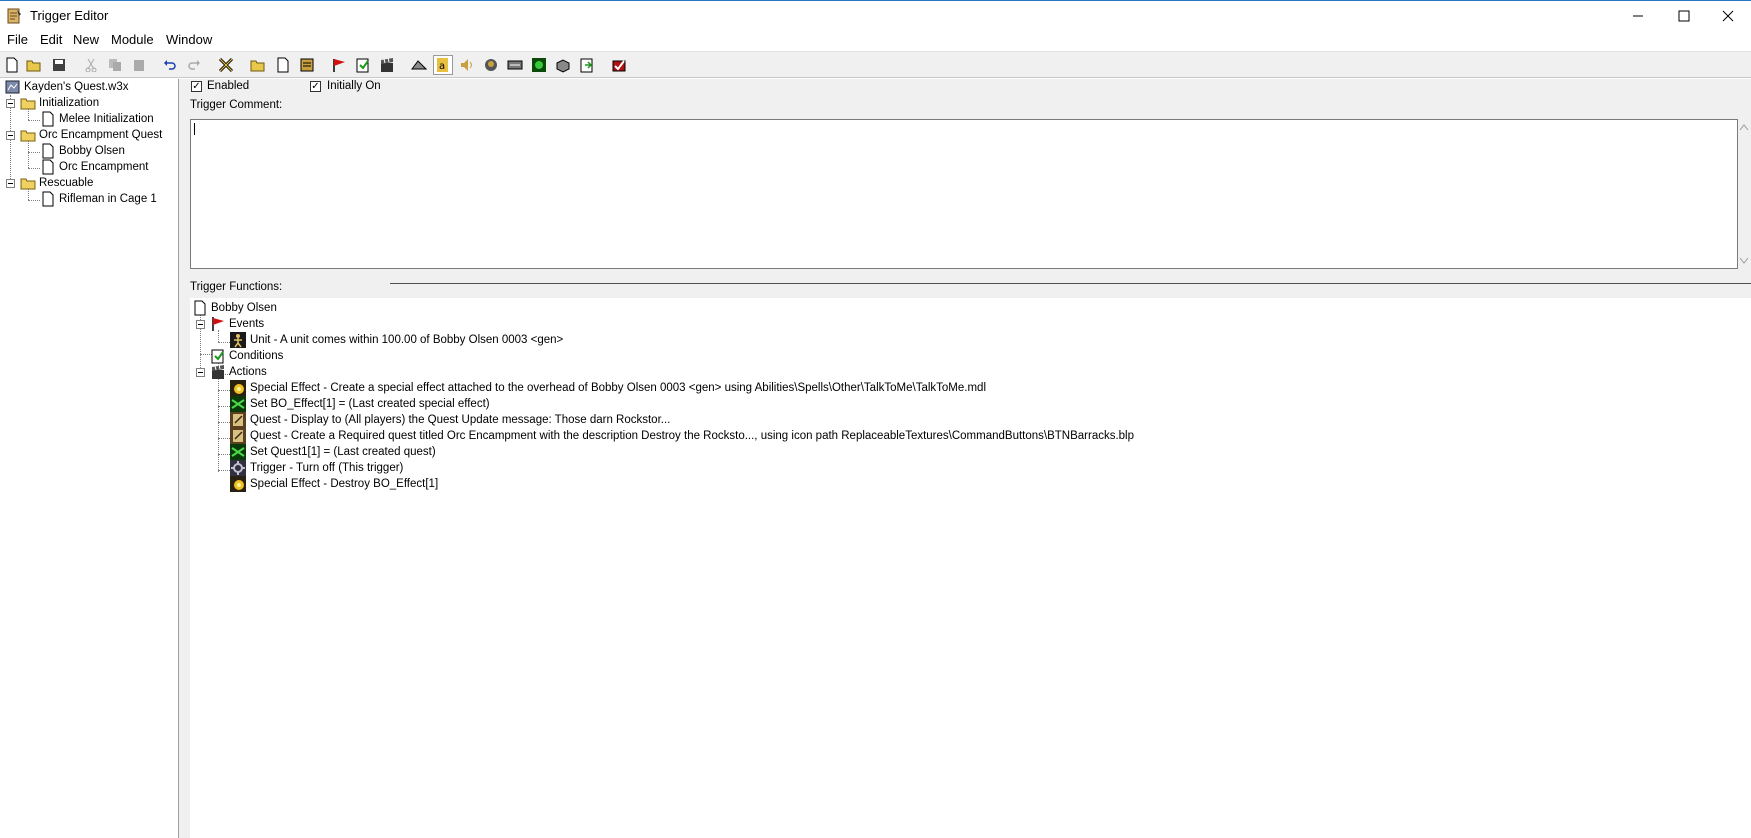 The width and height of the screenshot is (1751, 838). What do you see at coordinates (467, 65) in the screenshot?
I see `sound-editor-icon` at bounding box center [467, 65].